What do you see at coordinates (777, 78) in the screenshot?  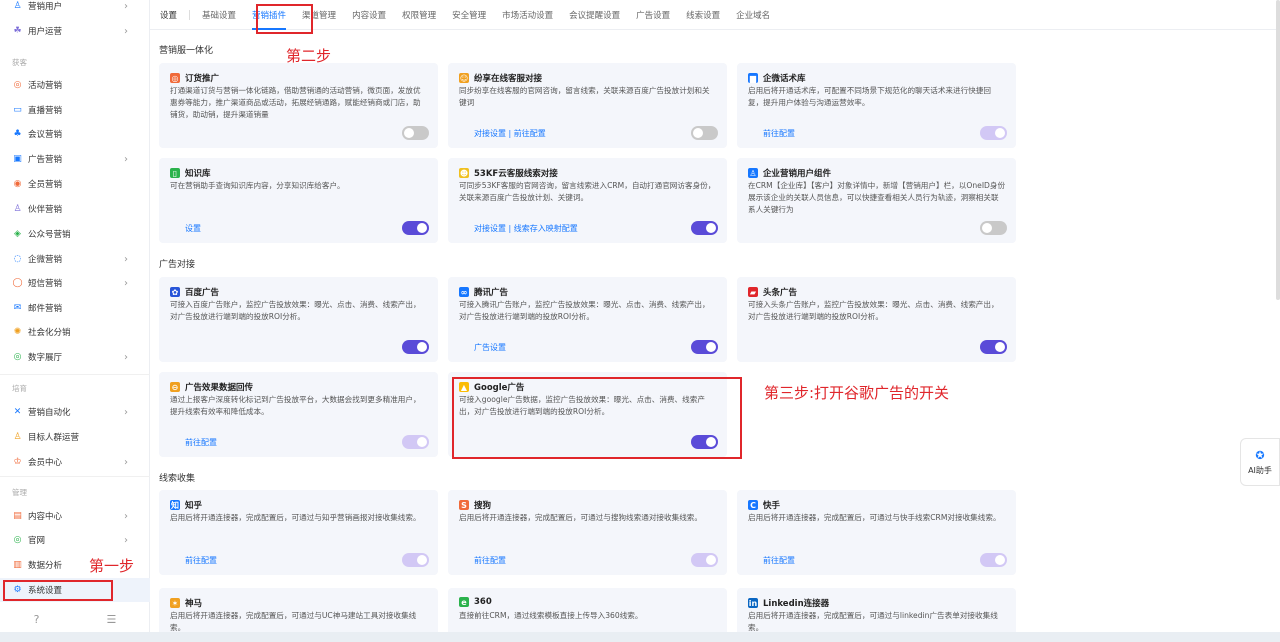 I see `plugin-card-title: ▆ 企微话术库` at bounding box center [777, 78].